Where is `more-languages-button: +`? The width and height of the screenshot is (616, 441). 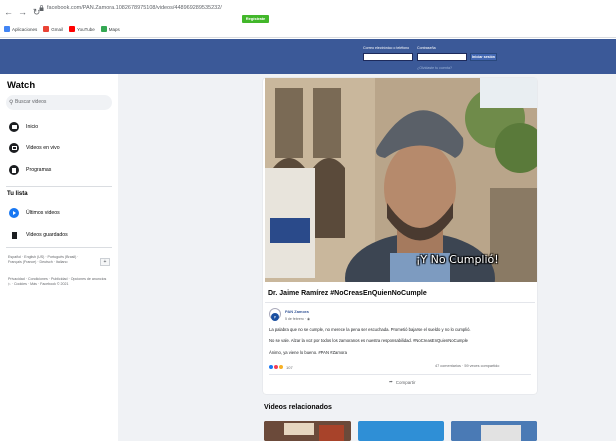
more-languages-button: + is located at coordinates (105, 262).